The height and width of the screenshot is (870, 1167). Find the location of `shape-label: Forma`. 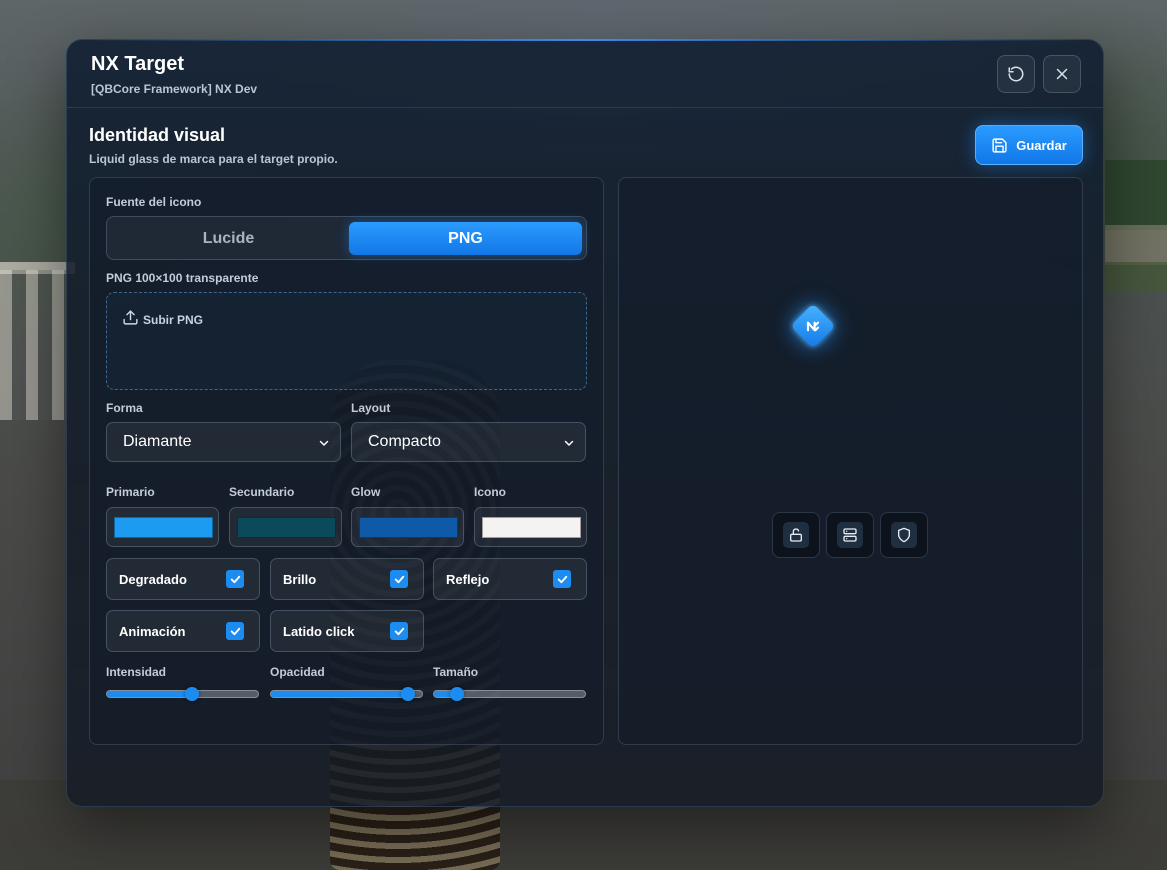

shape-label: Forma is located at coordinates (124, 408).